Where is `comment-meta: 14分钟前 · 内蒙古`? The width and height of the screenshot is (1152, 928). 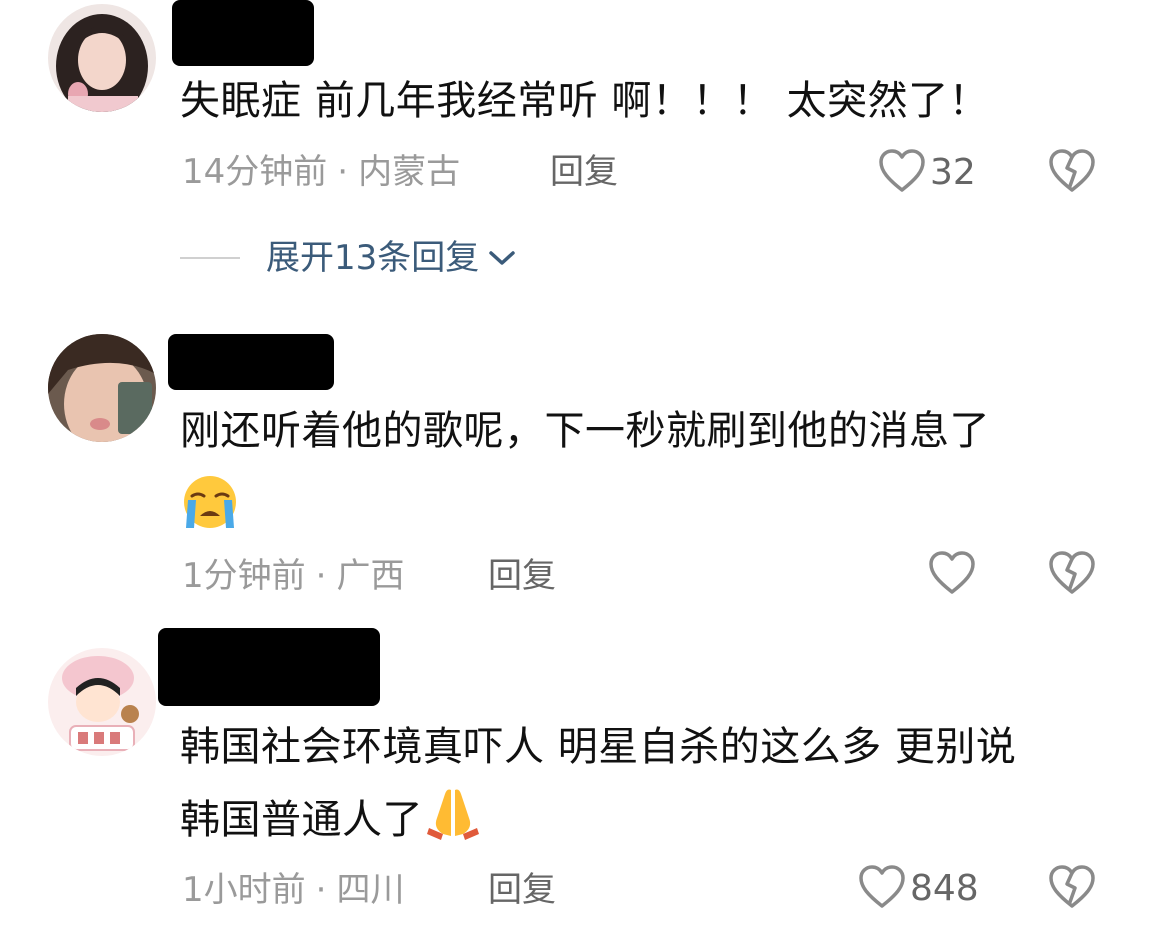
comment-meta: 14分钟前 · 内蒙古 is located at coordinates (321, 172).